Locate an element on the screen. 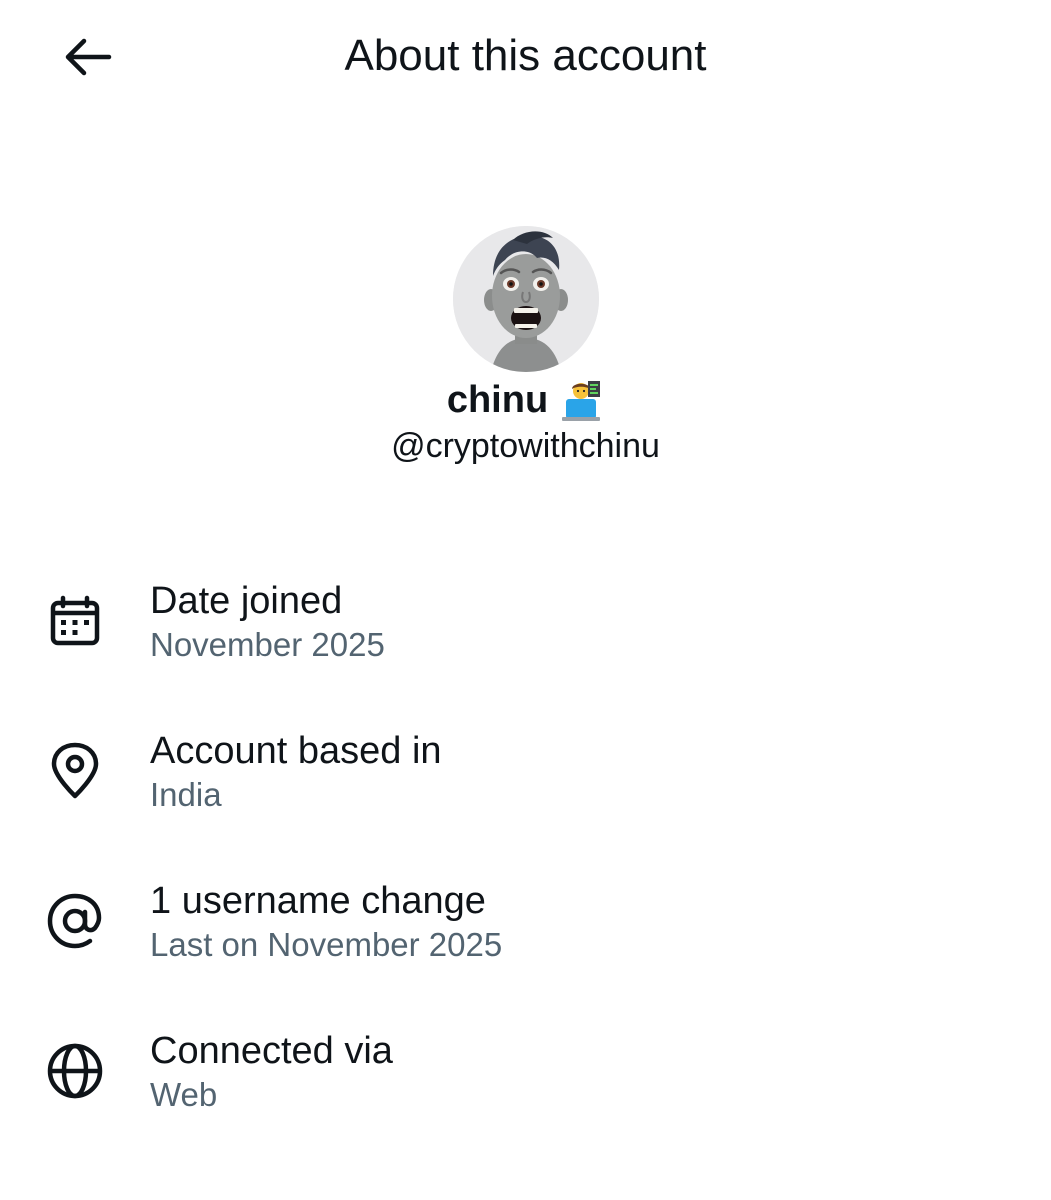 This screenshot has height=1200, width=1051. location-pin-icon is located at coordinates (75, 771).